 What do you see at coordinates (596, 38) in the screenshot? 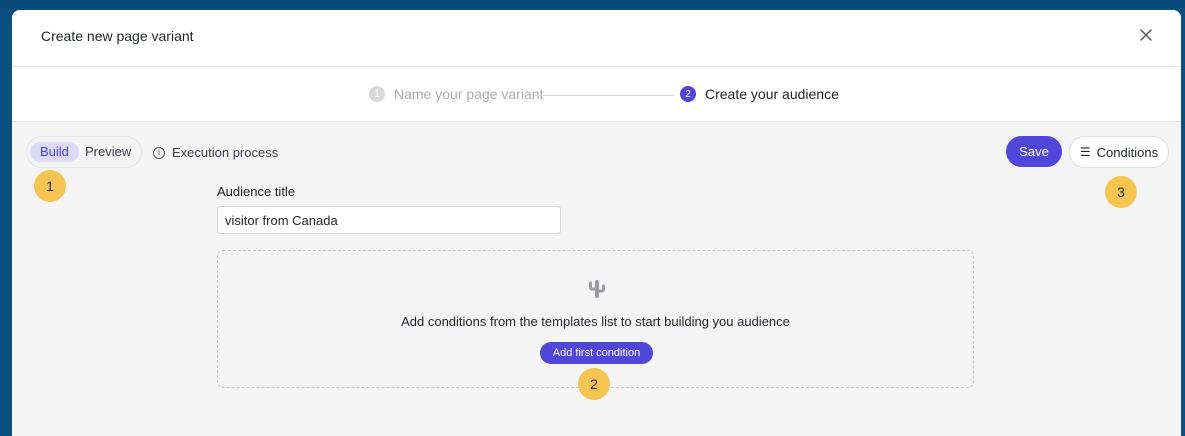
I see `modal-header: Create new page variant` at bounding box center [596, 38].